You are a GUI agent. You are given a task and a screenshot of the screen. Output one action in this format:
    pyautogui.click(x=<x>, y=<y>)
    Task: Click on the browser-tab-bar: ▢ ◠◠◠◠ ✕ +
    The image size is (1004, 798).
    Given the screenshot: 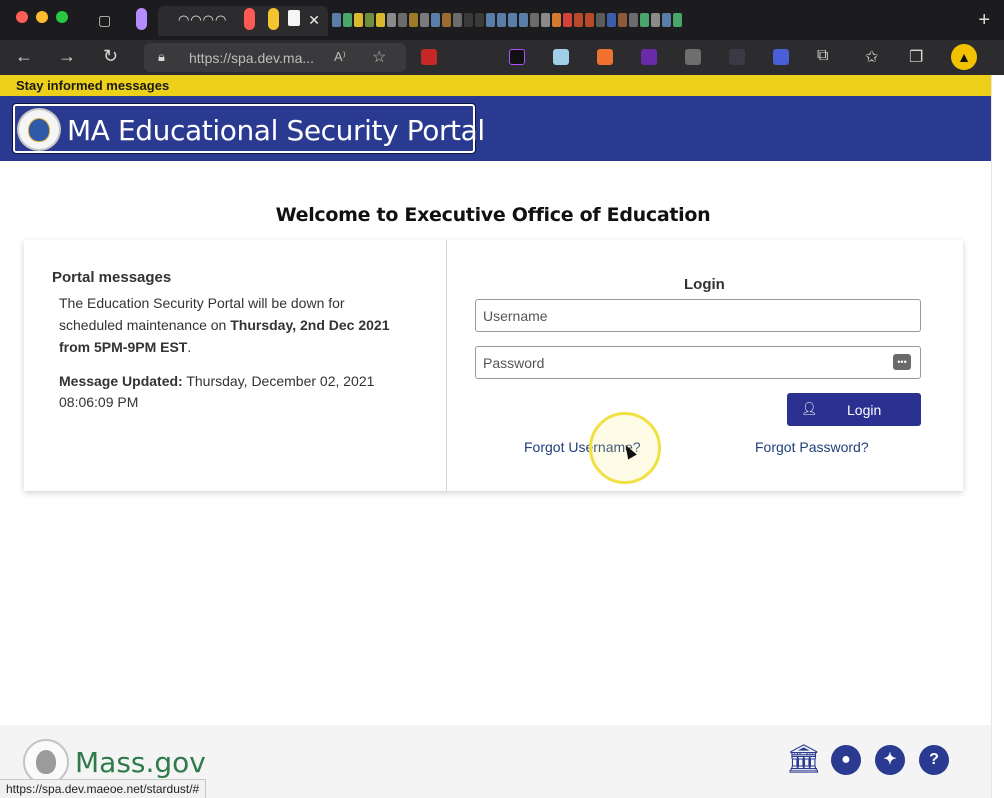 What is the action you would take?
    pyautogui.click(x=502, y=20)
    